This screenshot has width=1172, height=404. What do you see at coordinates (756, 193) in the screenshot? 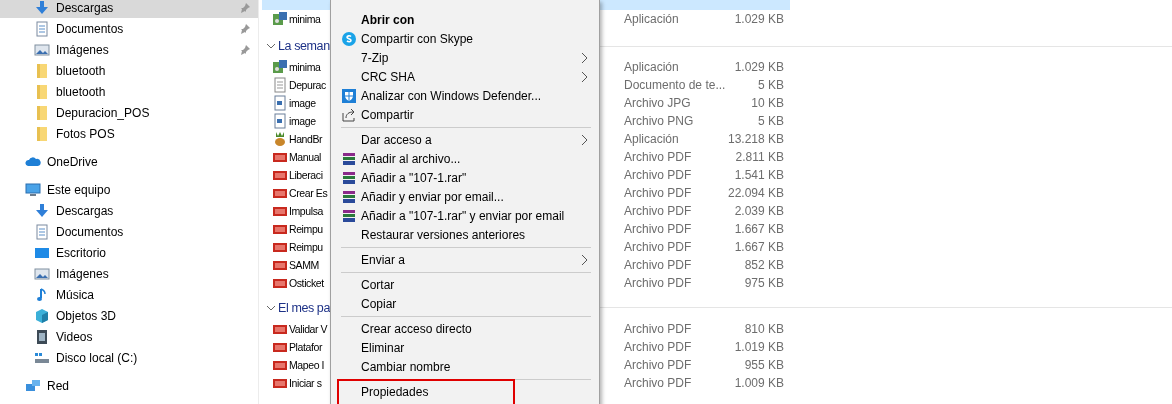
I see `file-size: 22.094 KB` at bounding box center [756, 193].